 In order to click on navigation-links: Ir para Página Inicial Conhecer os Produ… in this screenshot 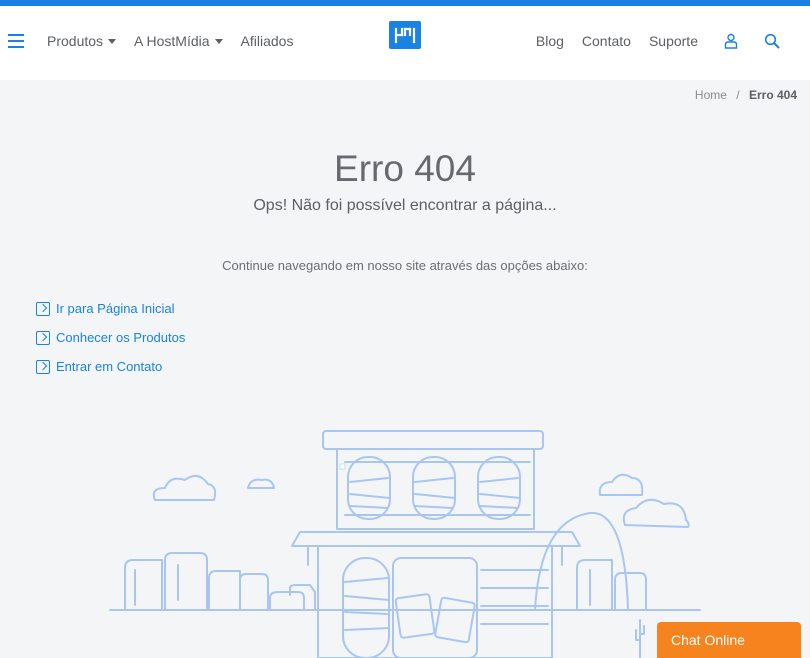, I will do `click(110, 337)`.